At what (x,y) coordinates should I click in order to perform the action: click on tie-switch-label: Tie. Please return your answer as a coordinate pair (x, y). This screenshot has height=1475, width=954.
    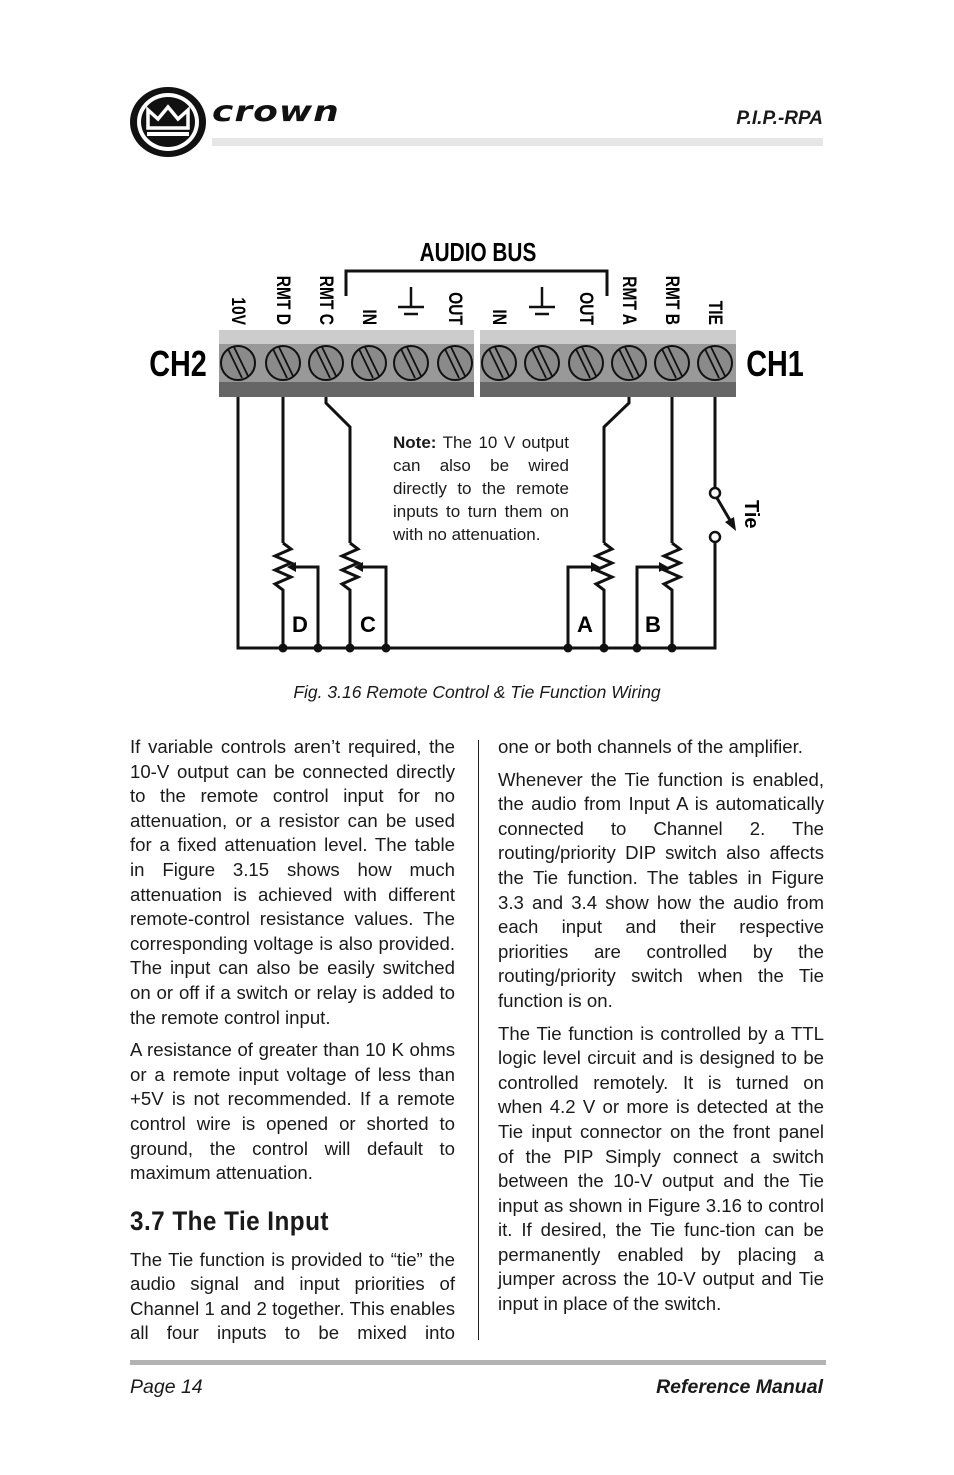
    Looking at the image, I should click on (751, 514).